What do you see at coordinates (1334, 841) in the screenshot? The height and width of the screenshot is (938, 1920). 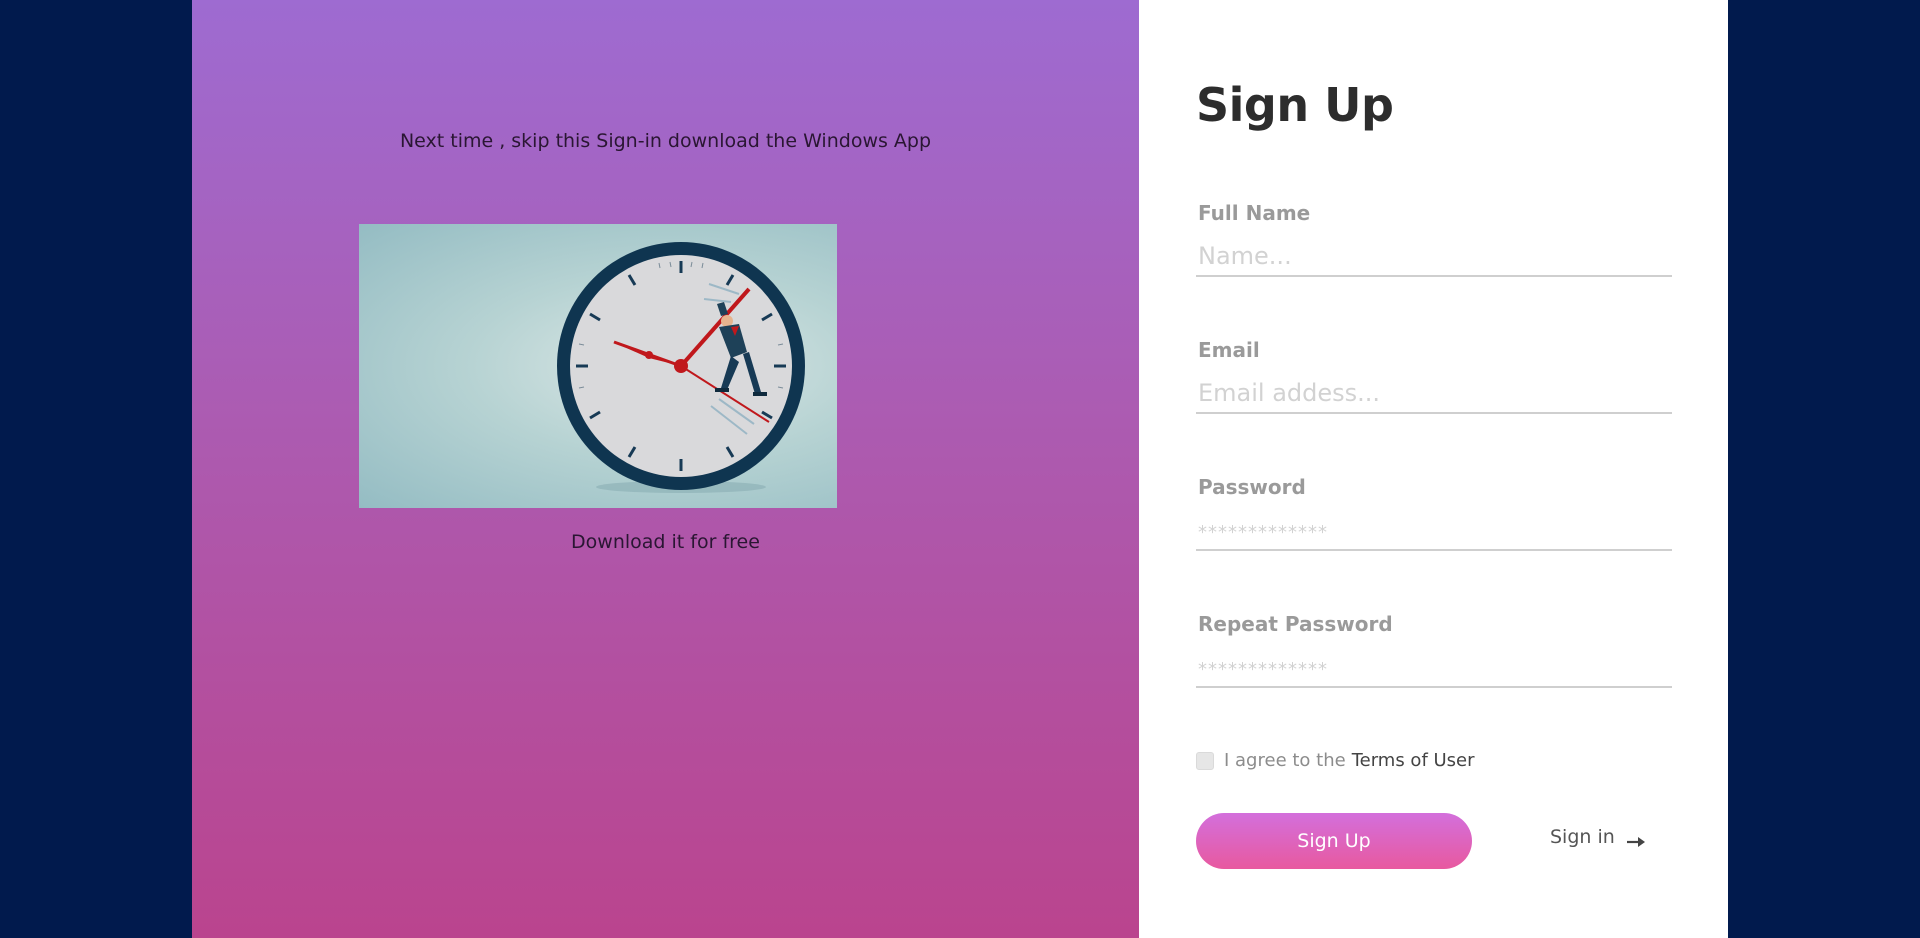 I see `sign-up-button: Sign Up` at bounding box center [1334, 841].